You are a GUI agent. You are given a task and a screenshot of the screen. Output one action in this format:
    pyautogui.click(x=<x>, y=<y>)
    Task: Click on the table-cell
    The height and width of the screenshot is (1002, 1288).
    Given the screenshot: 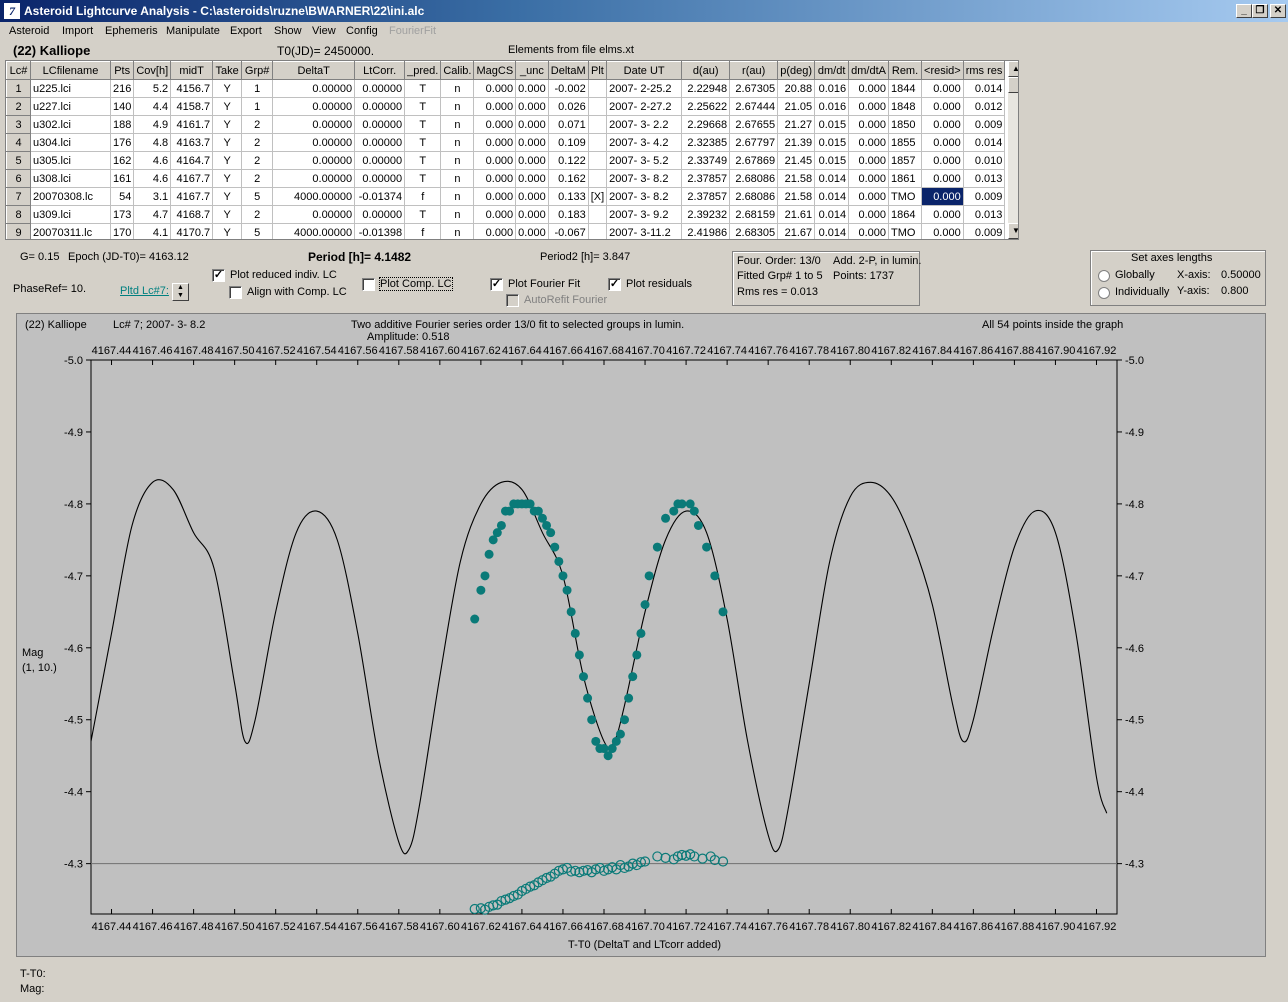 What is the action you would take?
    pyautogui.click(x=597, y=106)
    